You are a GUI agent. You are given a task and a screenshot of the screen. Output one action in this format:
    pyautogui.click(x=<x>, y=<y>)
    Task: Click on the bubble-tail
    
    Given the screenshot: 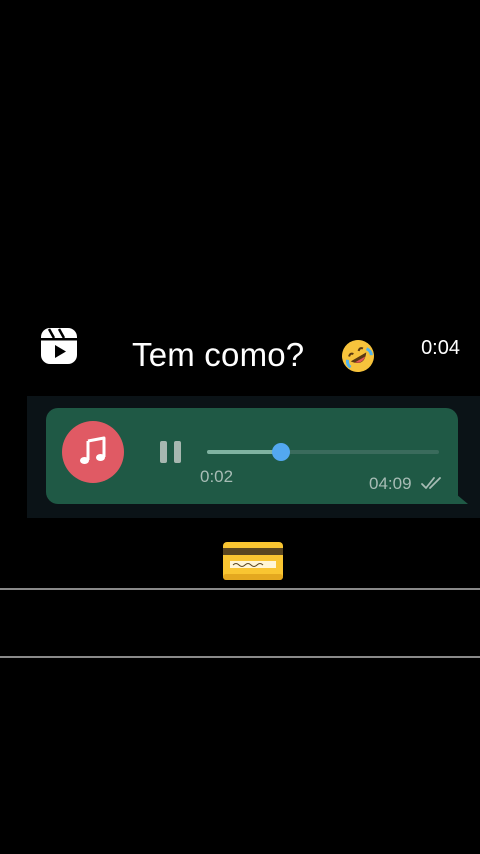 What is the action you would take?
    pyautogui.click(x=462, y=499)
    